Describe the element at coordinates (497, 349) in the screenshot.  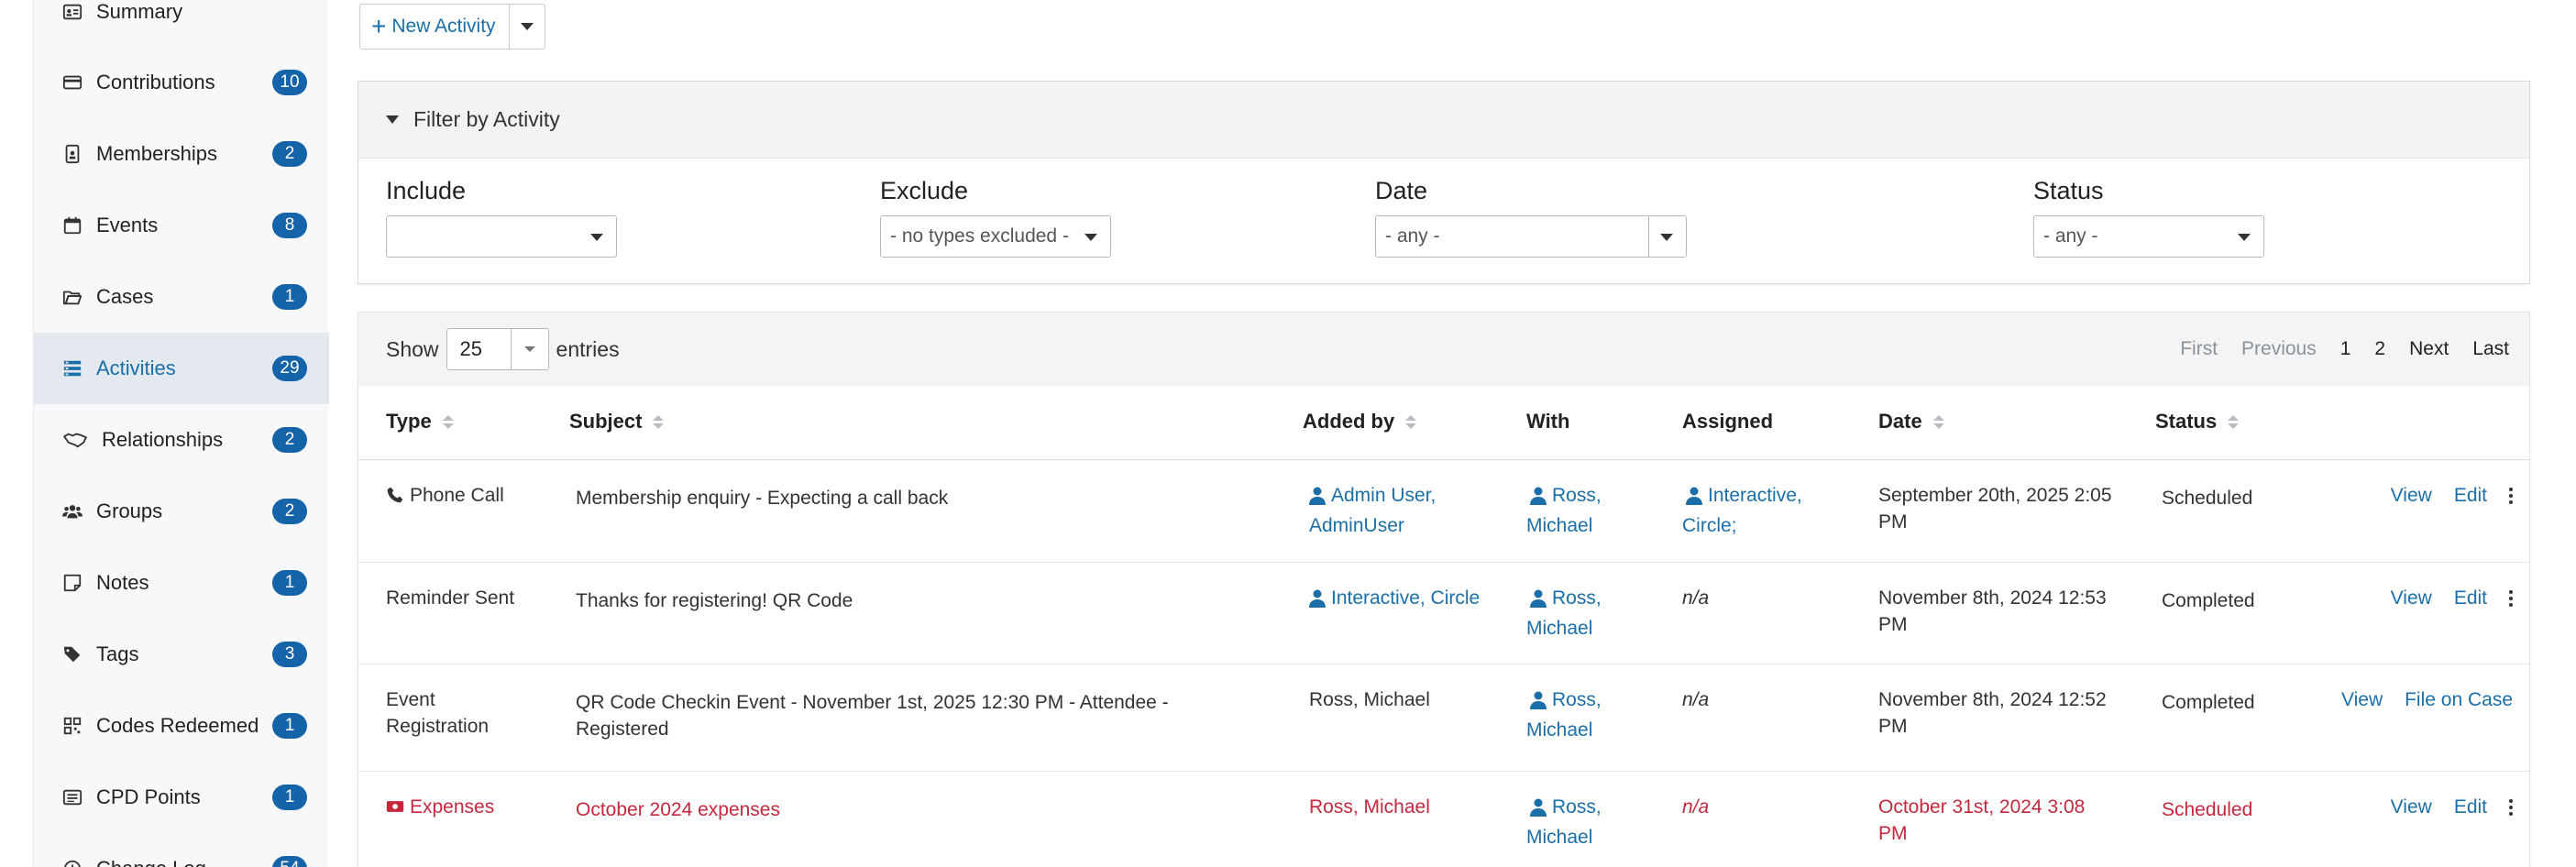
I see `page-length-select: 25` at that location.